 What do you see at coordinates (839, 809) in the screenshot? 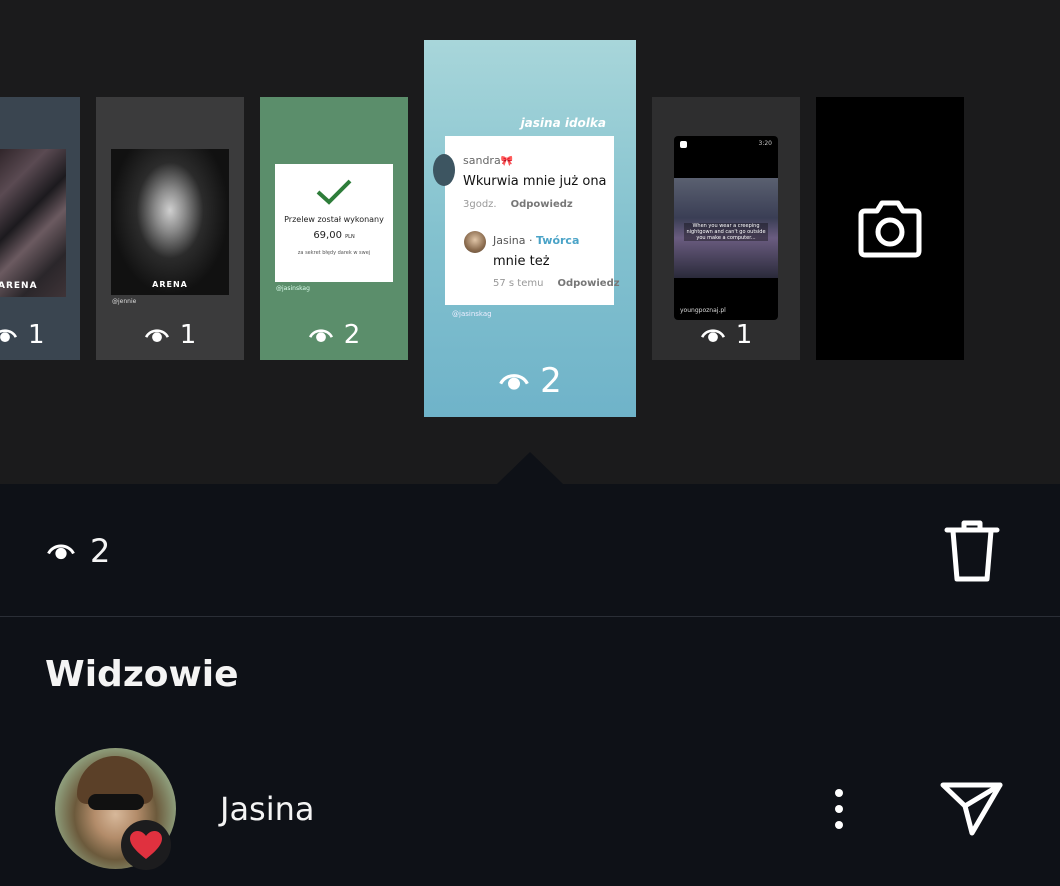
I see `more-options-icon` at bounding box center [839, 809].